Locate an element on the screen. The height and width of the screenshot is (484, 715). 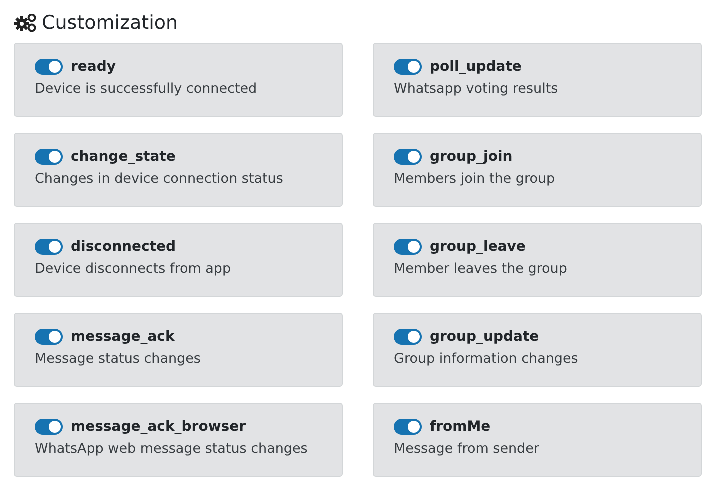
event-description: Group information changes is located at coordinates (487, 359).